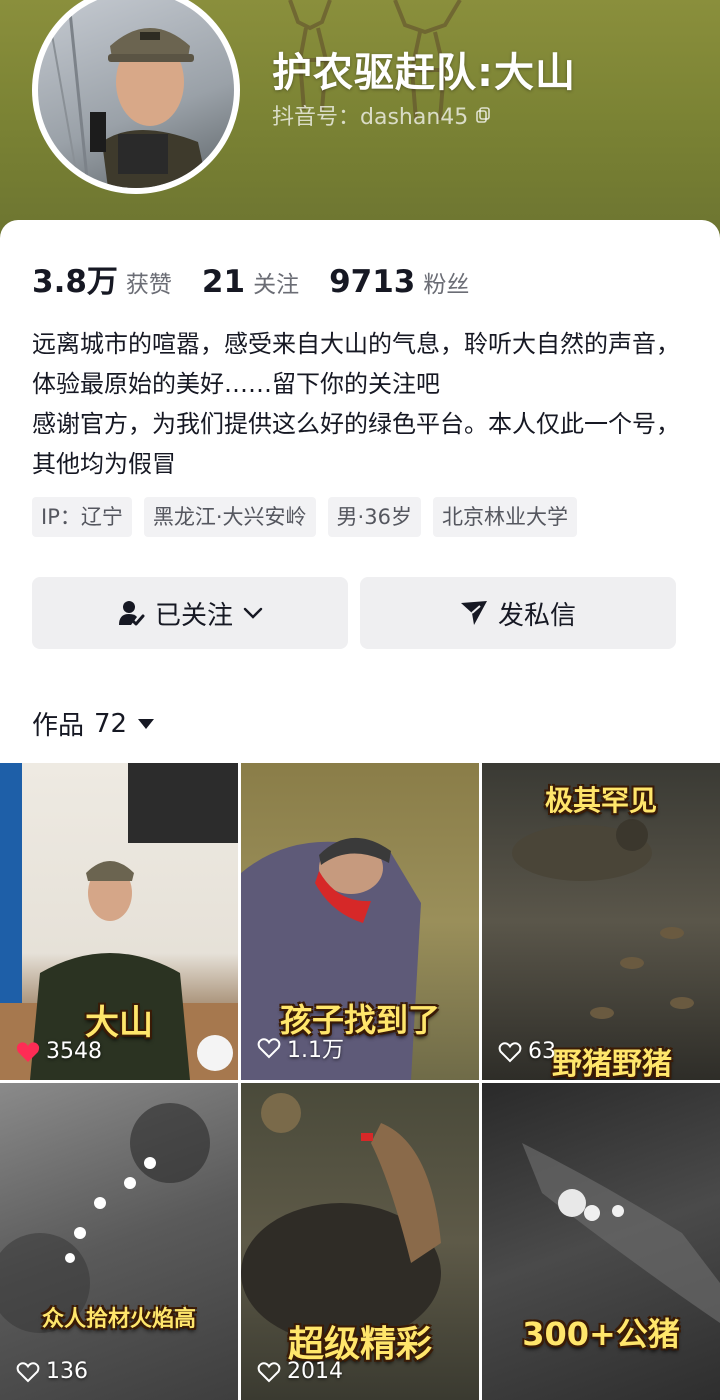 This screenshot has height=1400, width=720. I want to click on avatar, so click(136, 94).